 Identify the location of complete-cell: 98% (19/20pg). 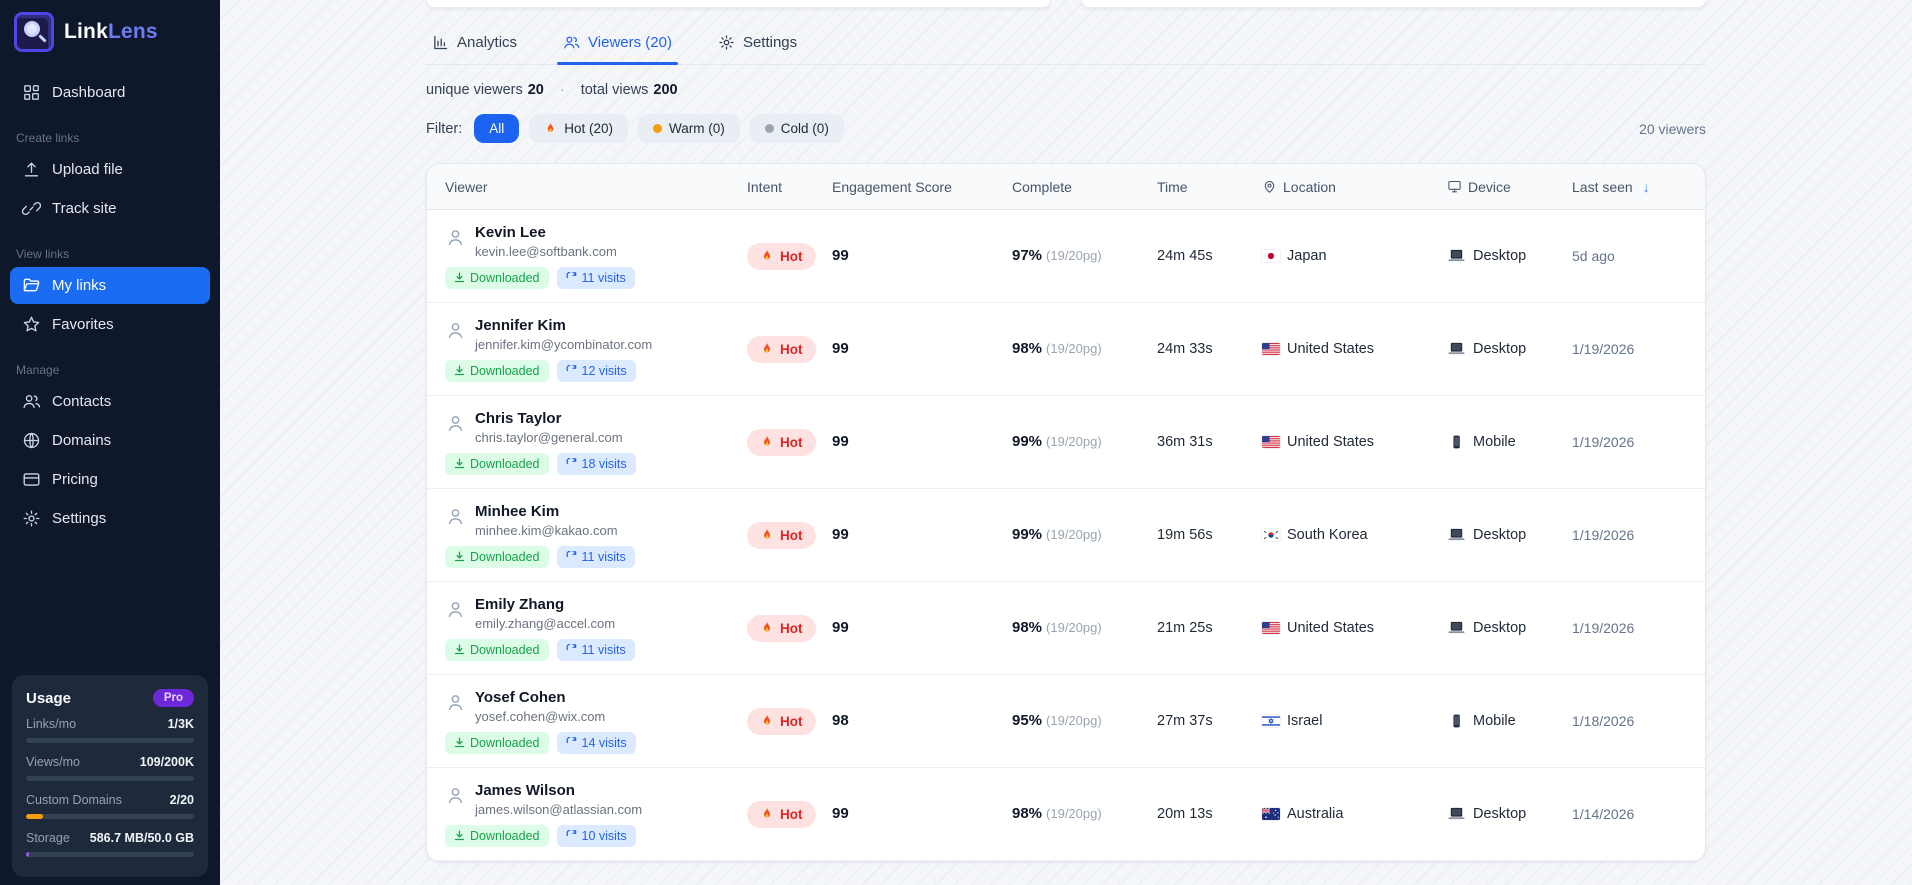
(1057, 813).